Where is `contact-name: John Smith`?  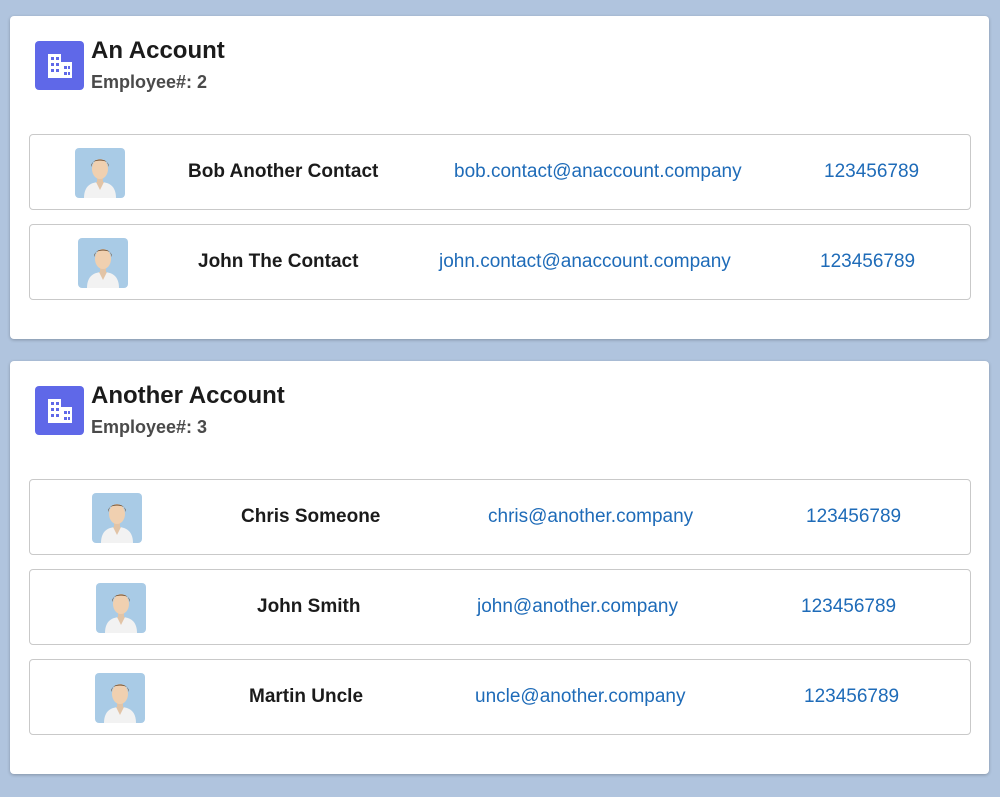 contact-name: John Smith is located at coordinates (309, 606).